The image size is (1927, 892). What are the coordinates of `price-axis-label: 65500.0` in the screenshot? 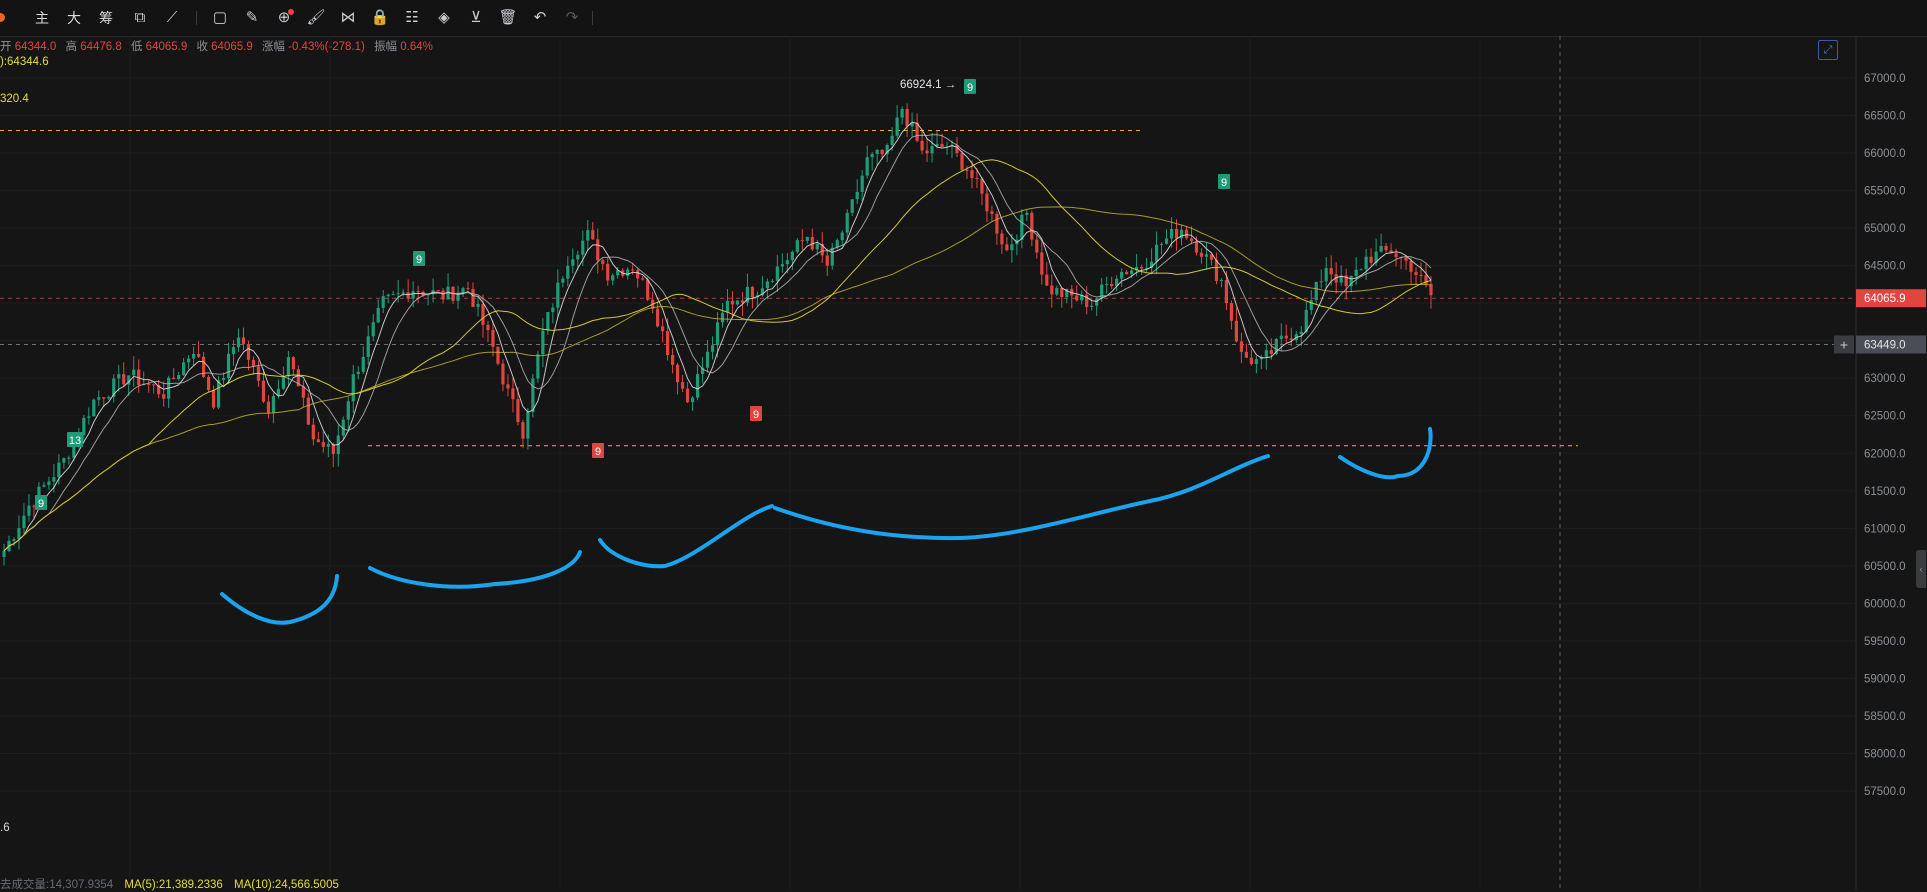 It's located at (1885, 192).